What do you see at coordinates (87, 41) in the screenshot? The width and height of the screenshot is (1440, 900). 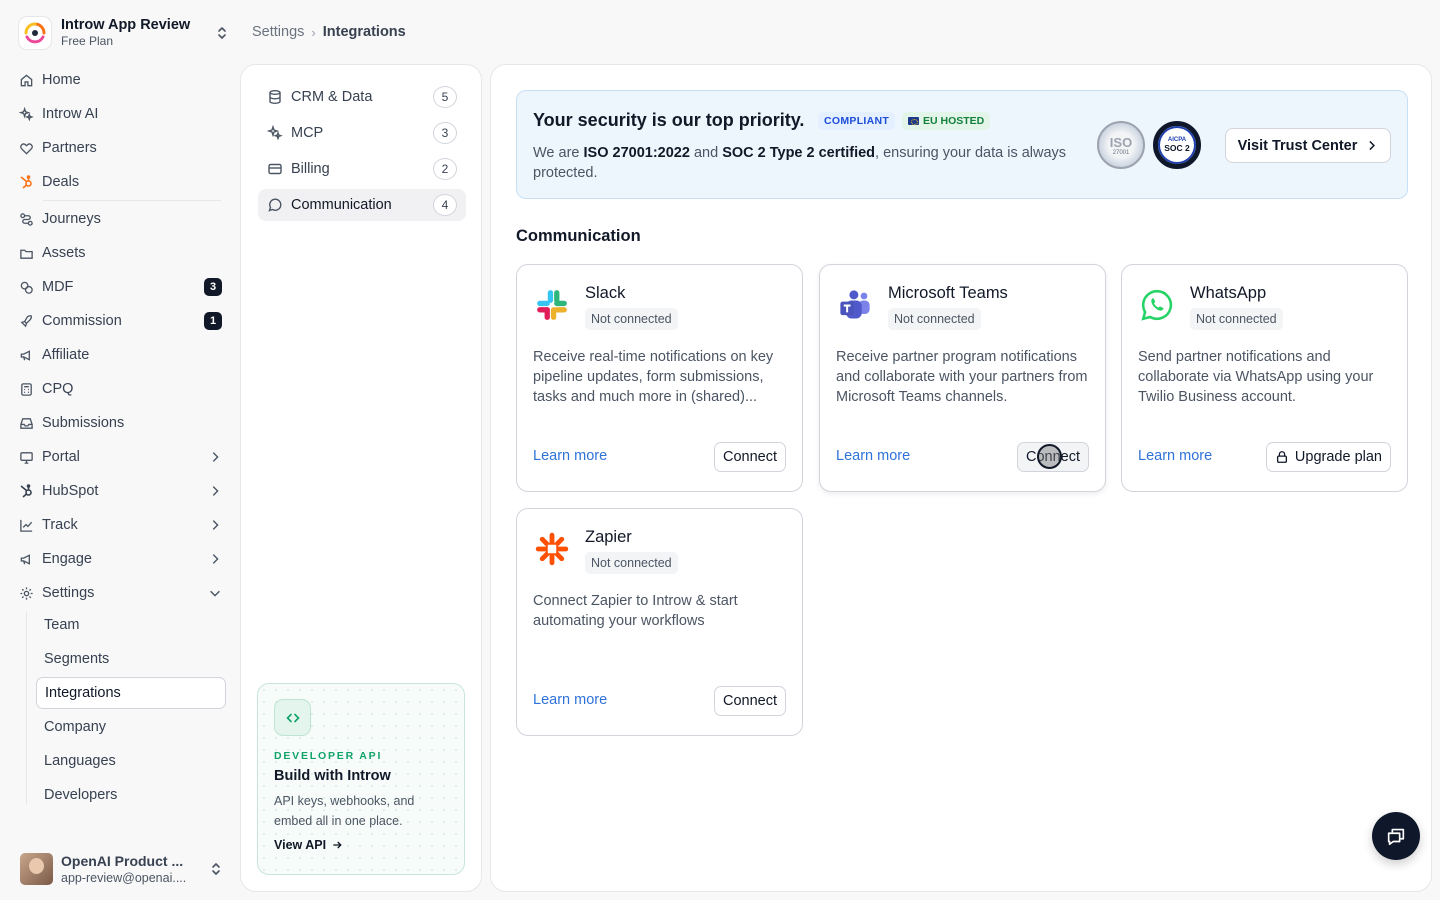 I see `workspace-plan: Free Plan` at bounding box center [87, 41].